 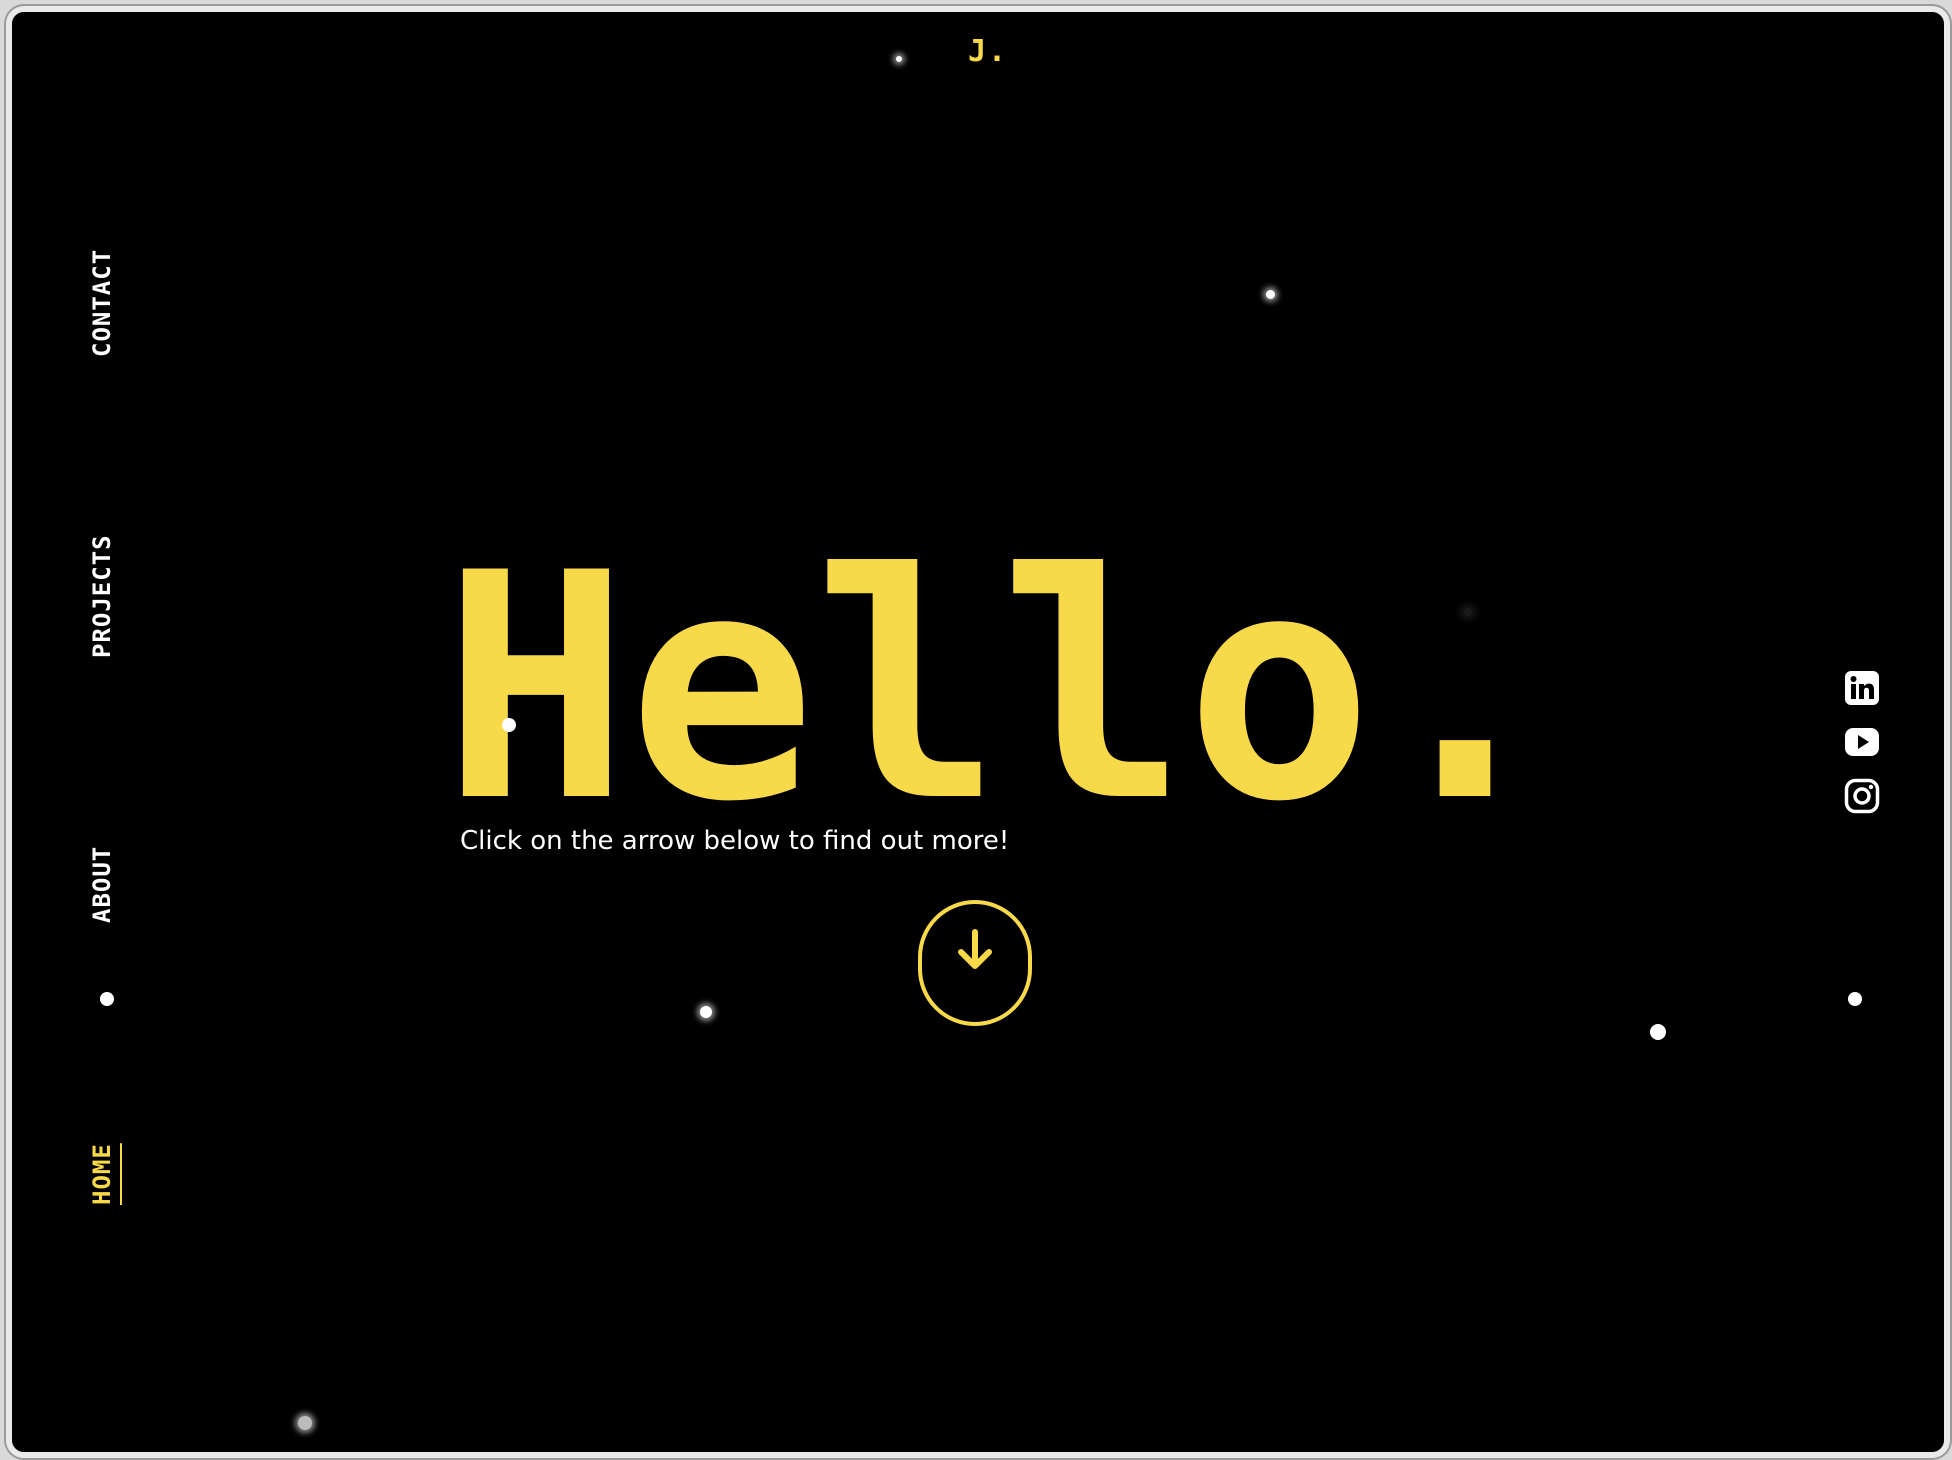 I want to click on nav-item-projects: PROJECTS, so click(x=102, y=596).